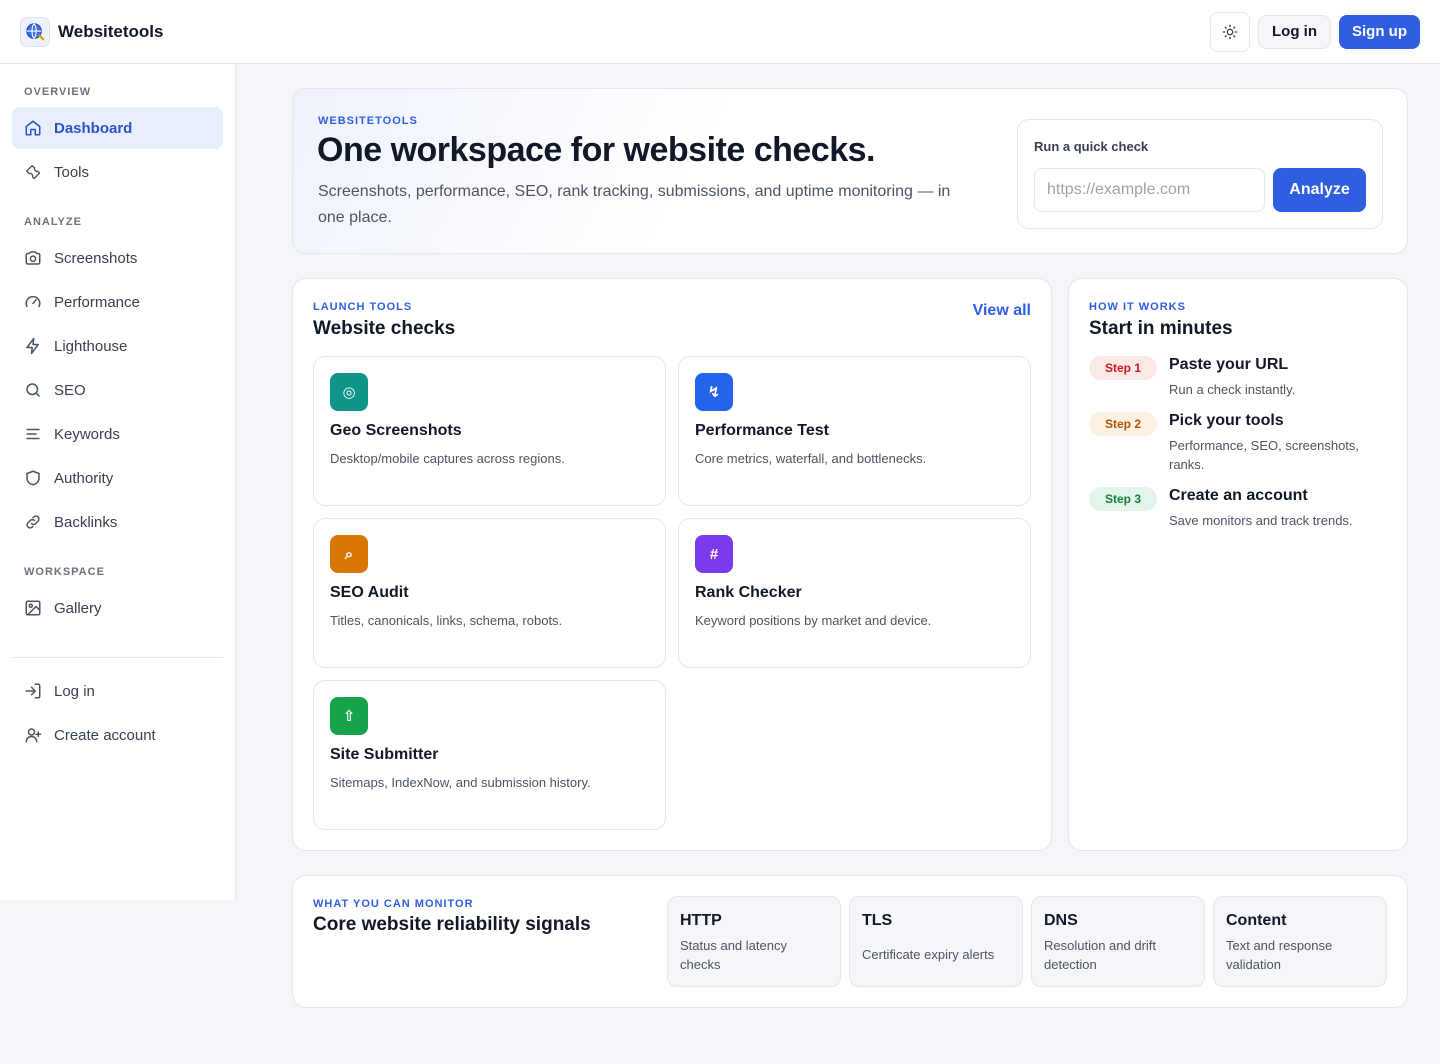 The image size is (1440, 1064). I want to click on step-badge: Step 1, so click(1123, 368).